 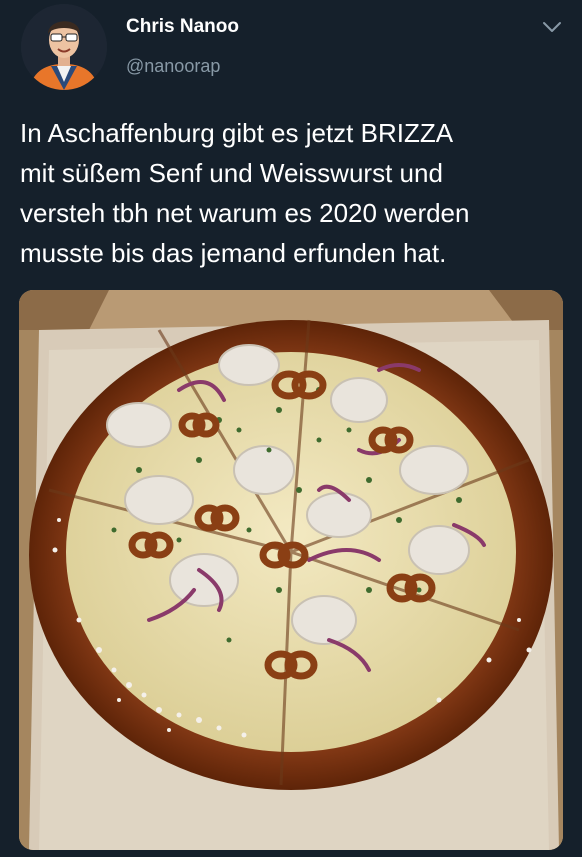 I want to click on user-avatar-photo-icon, so click(x=64, y=47).